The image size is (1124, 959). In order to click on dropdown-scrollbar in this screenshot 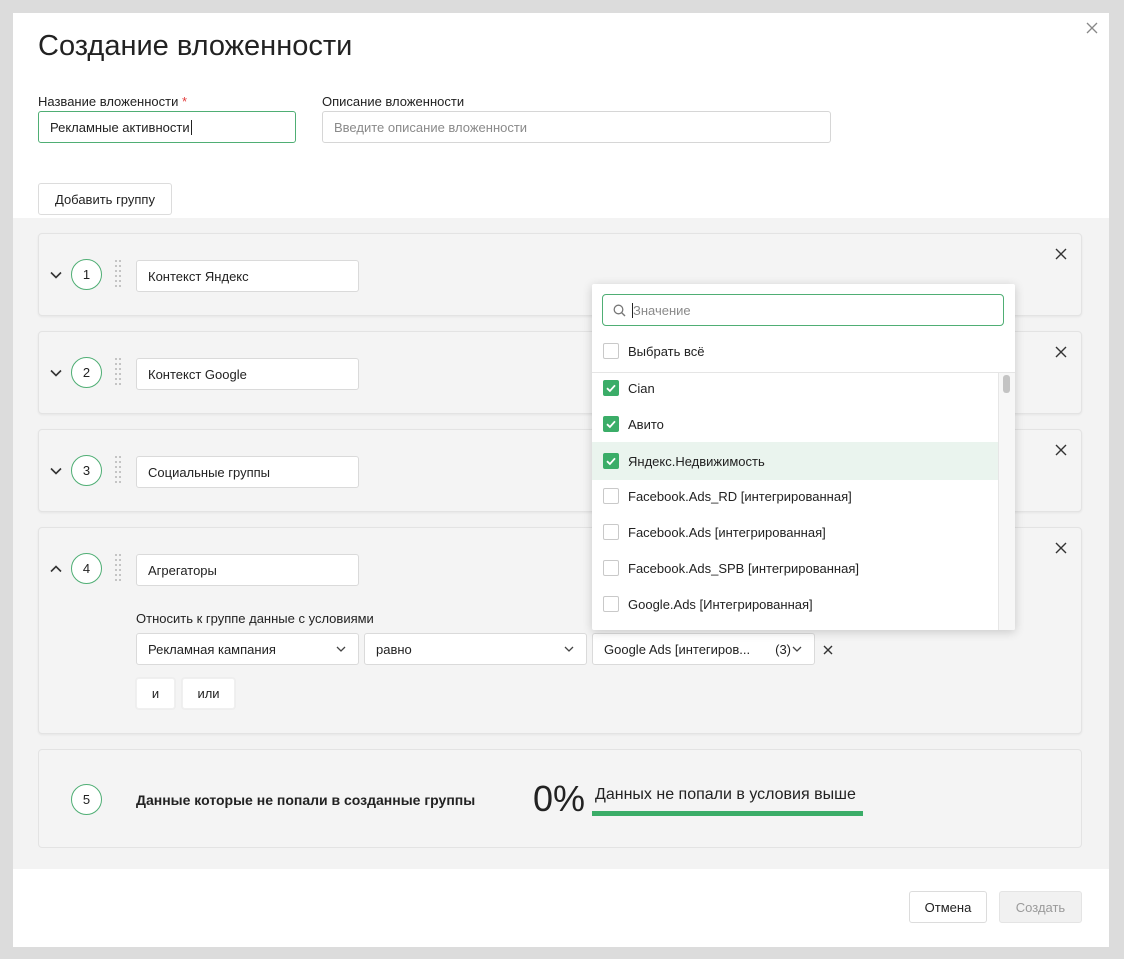, I will do `click(1006, 501)`.